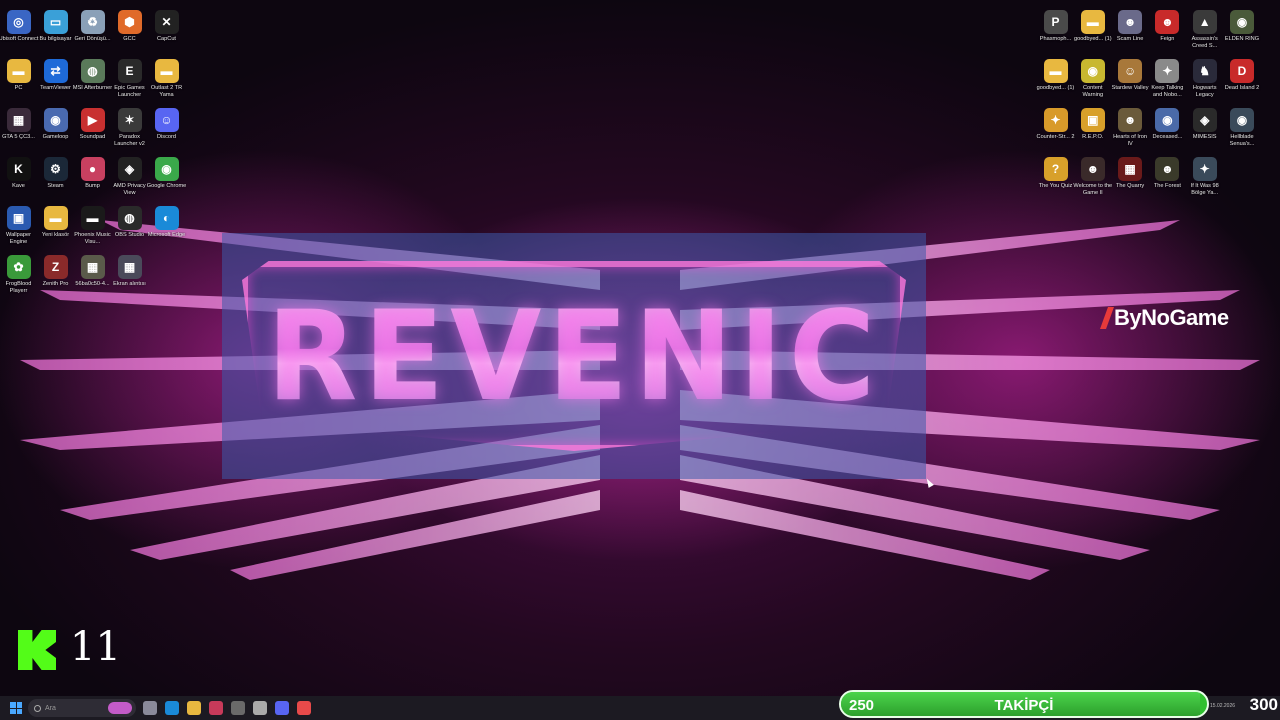 The image size is (1280, 720). Describe the element at coordinates (166, 177) in the screenshot. I see `desktop-shortcut: ◉ Google Chrome` at that location.